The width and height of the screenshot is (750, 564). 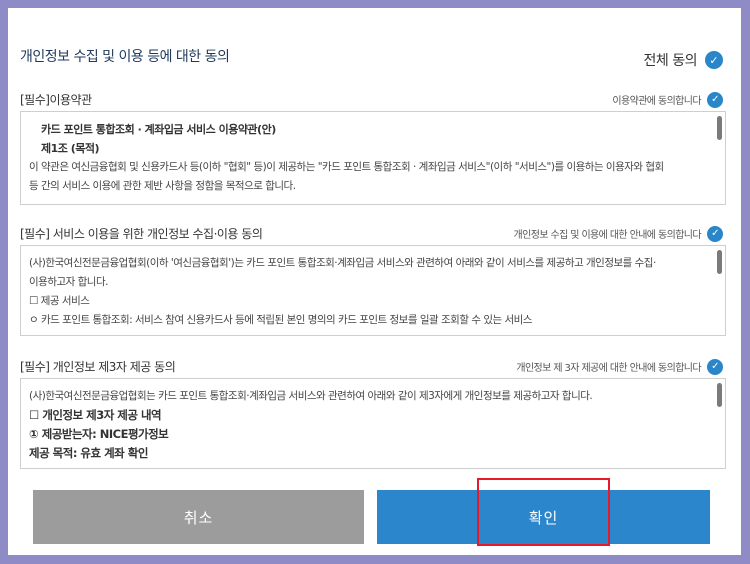 I want to click on terms-title-line: 카드 포인트 통합조회 · 계좌입금 서비스 이용약관(안), so click(x=158, y=129).